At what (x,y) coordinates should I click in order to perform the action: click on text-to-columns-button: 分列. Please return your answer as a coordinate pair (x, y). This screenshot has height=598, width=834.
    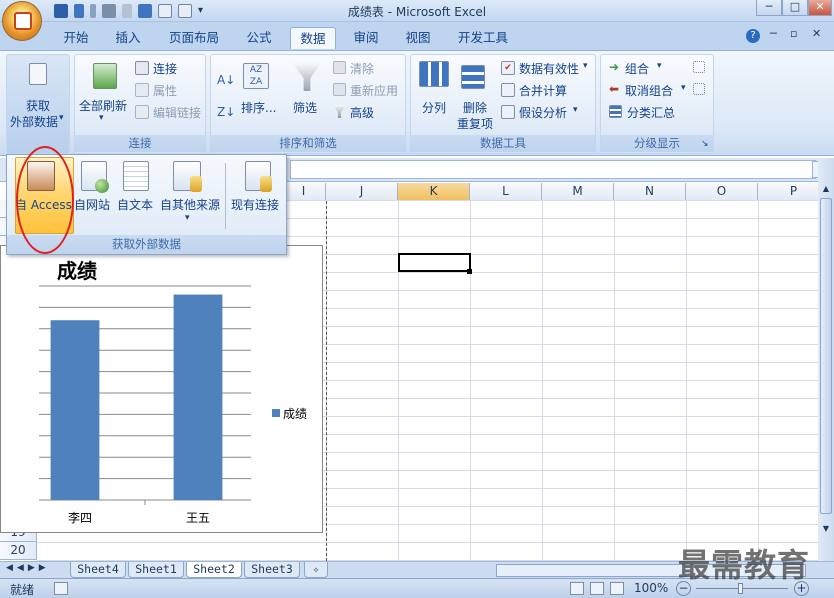
    Looking at the image, I should click on (434, 107).